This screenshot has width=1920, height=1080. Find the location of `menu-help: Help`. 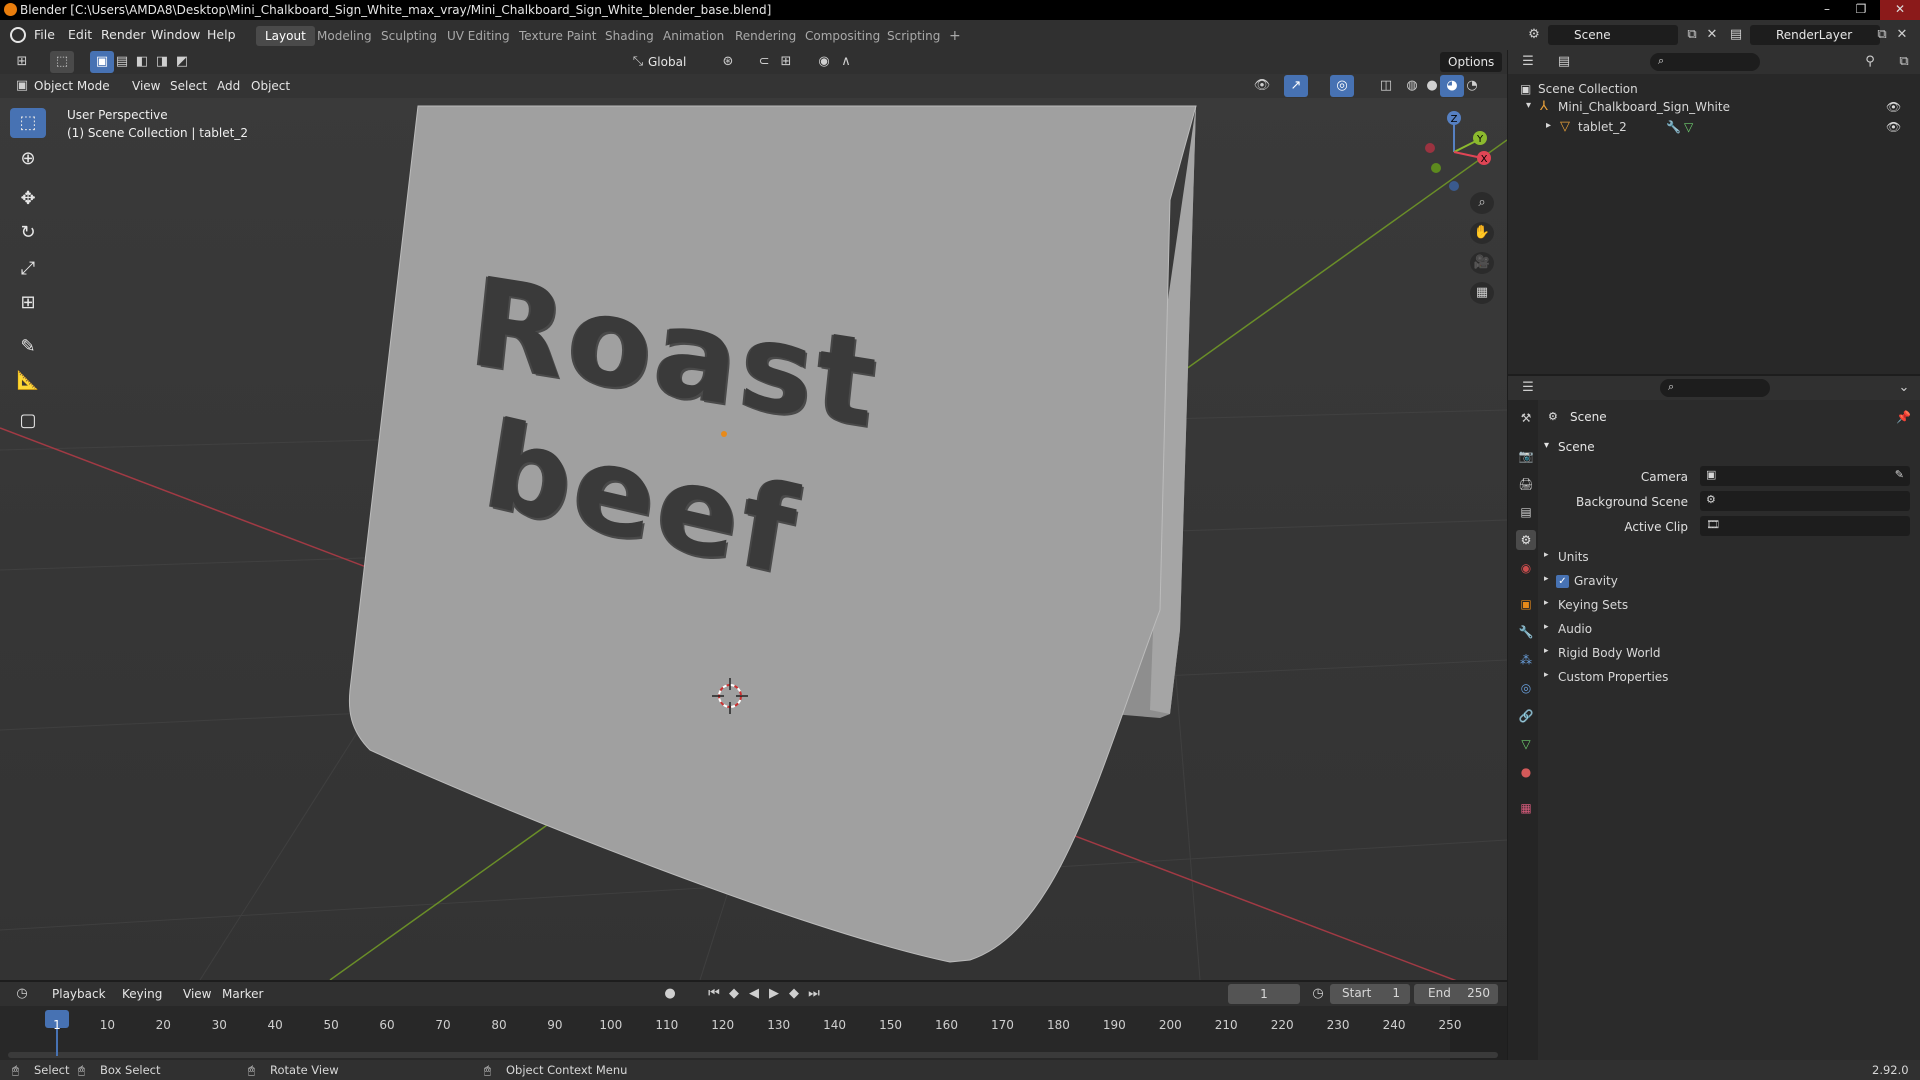

menu-help: Help is located at coordinates (221, 34).